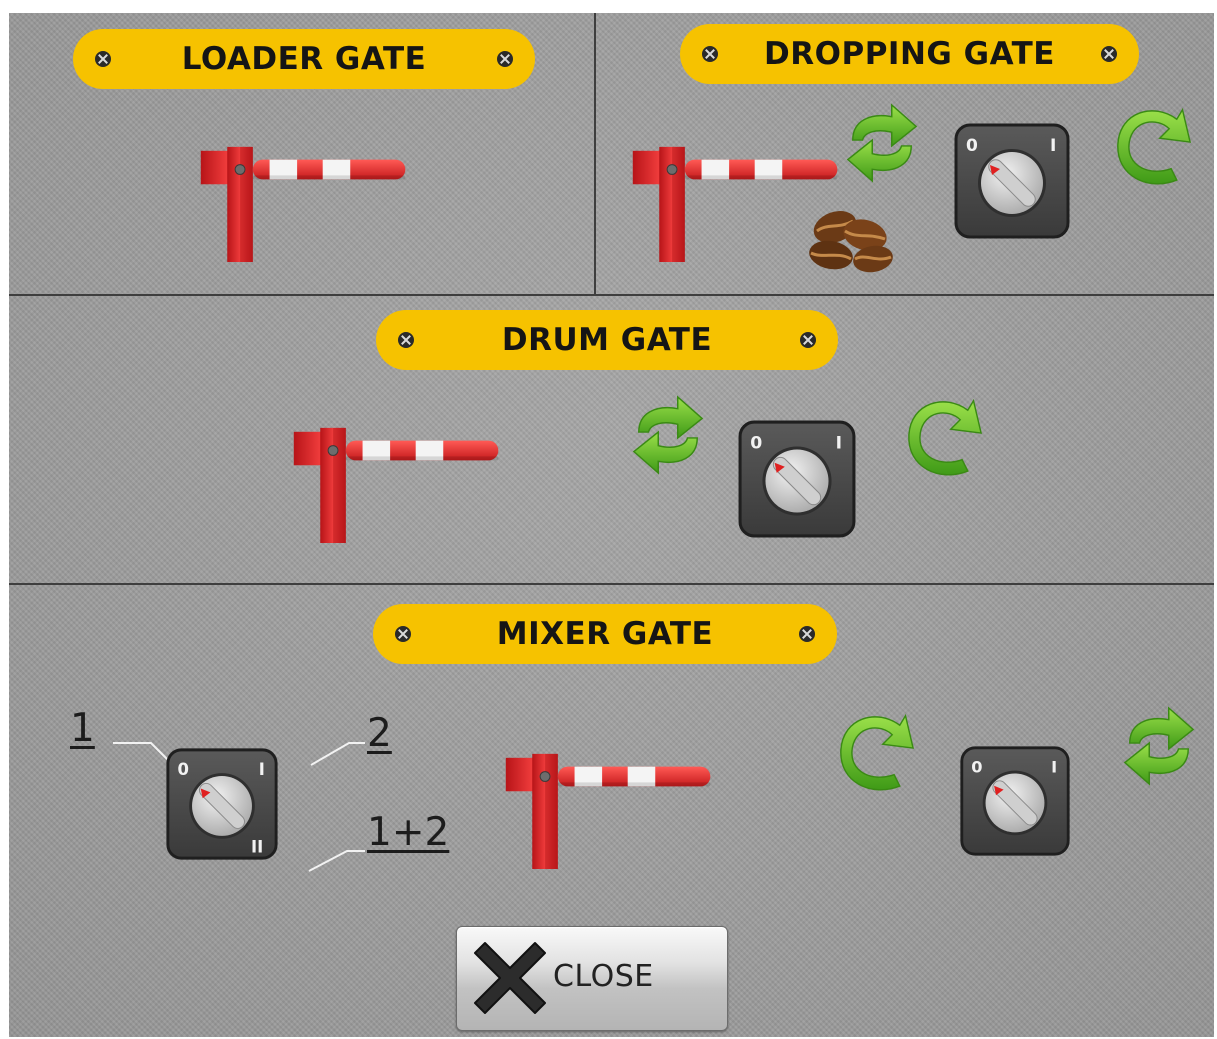 This screenshot has height=1039, width=1217. I want to click on mixer-gate-barrier-icon, so click(609, 807).